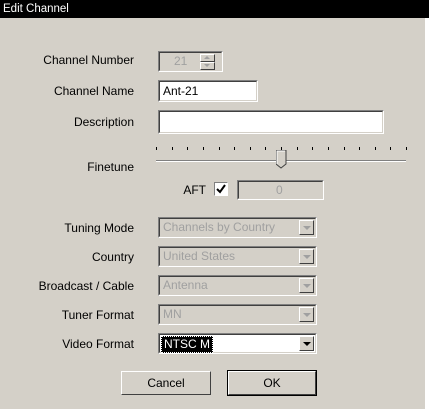  Describe the element at coordinates (103, 122) in the screenshot. I see `description-label: Description` at that location.